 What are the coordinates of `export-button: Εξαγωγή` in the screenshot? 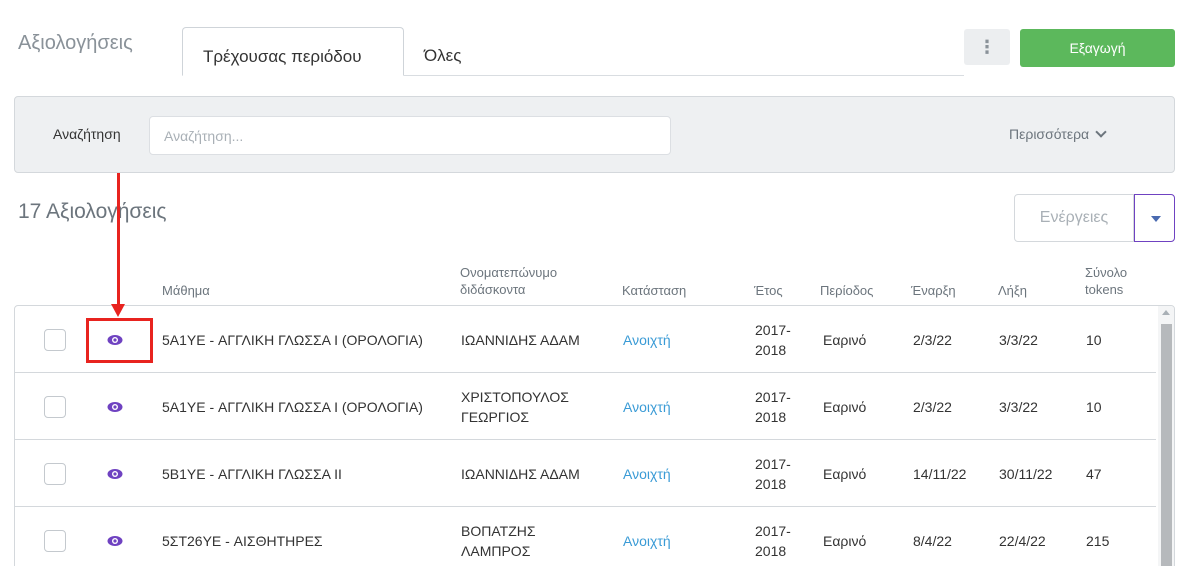 It's located at (1097, 48).